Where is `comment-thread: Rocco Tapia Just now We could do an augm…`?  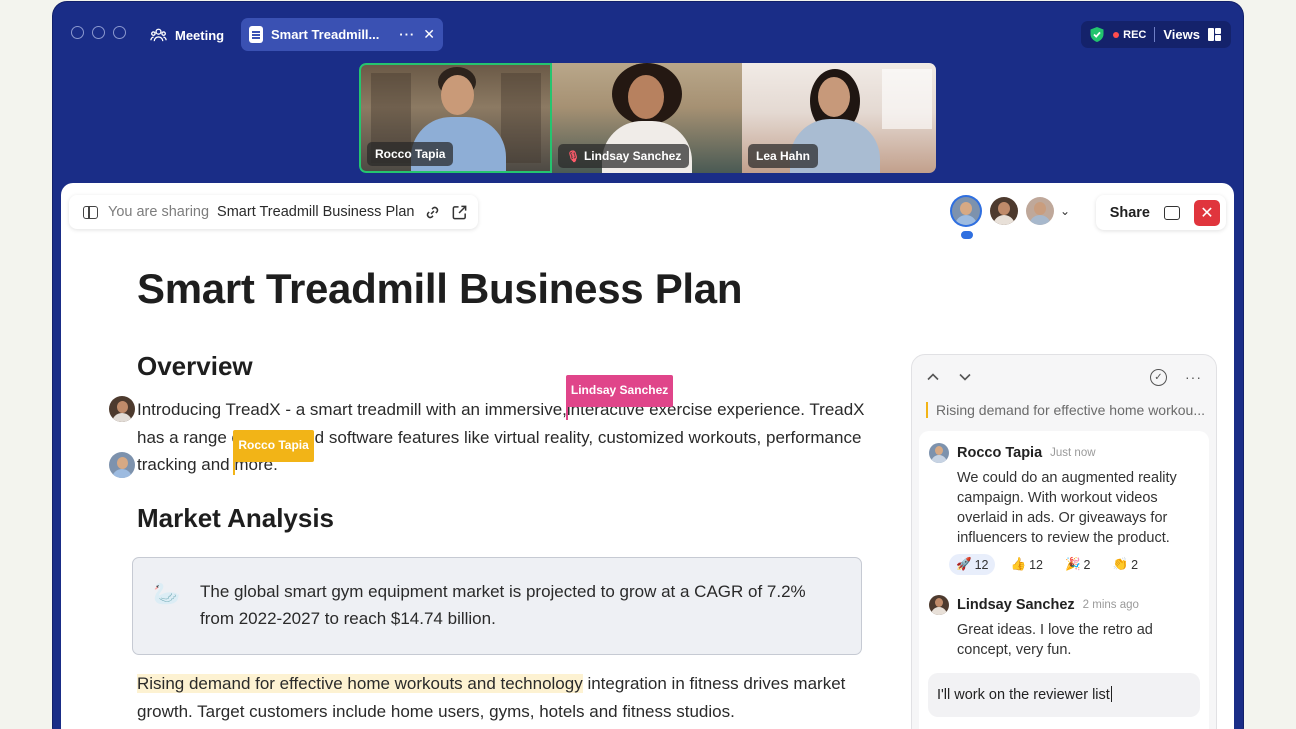 comment-thread: Rocco Tapia Just now We could do an augm… is located at coordinates (1064, 580).